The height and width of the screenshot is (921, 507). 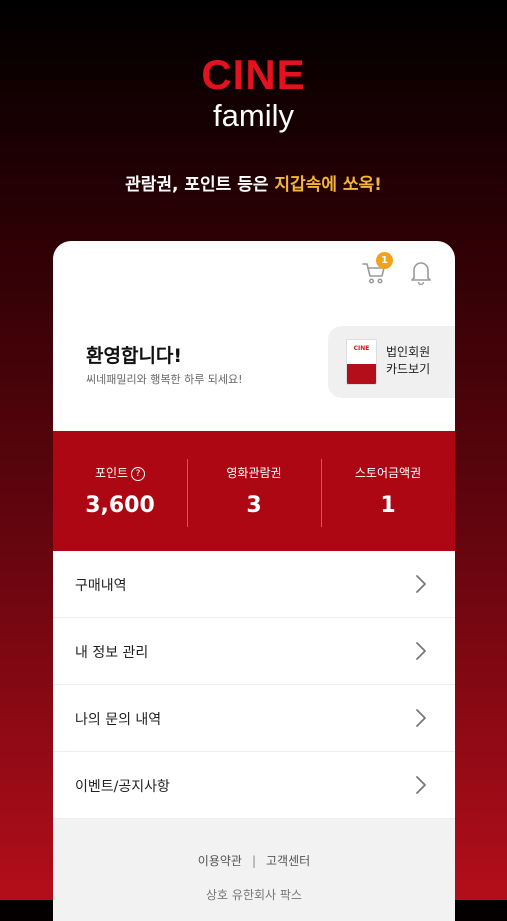 I want to click on stat-points-value: 3,600, so click(x=120, y=505).